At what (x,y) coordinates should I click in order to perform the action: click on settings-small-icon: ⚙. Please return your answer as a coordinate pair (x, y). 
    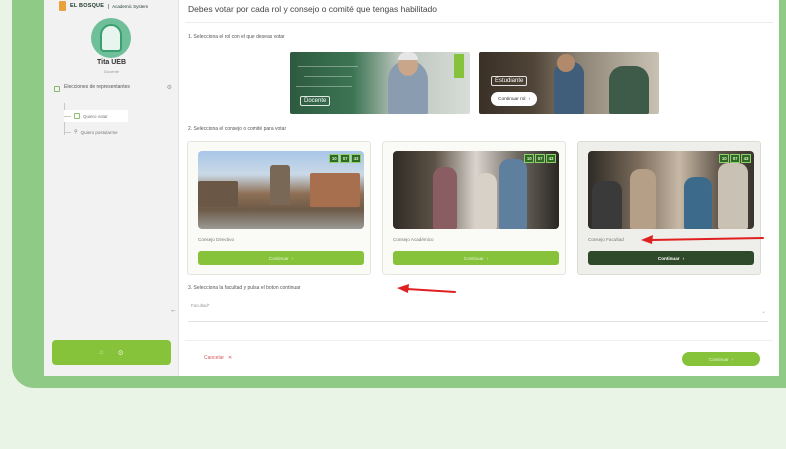
    Looking at the image, I should click on (169, 88).